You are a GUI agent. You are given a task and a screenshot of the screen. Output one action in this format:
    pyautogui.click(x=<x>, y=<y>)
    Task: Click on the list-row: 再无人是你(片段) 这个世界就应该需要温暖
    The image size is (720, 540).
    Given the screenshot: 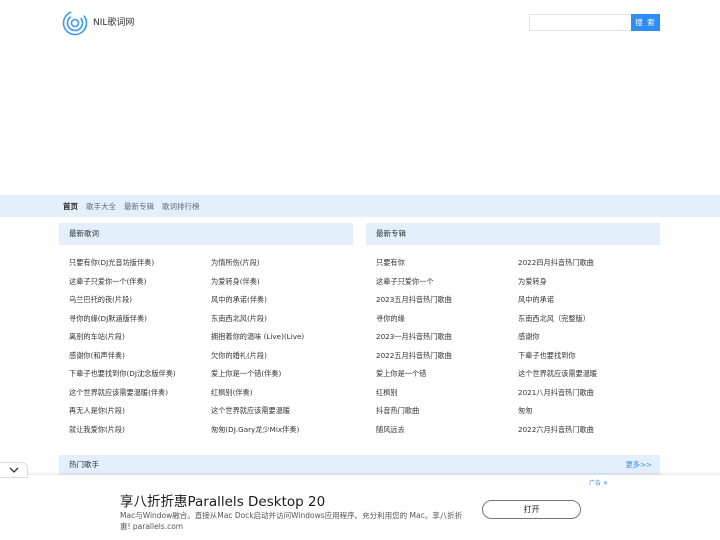 What is the action you would take?
    pyautogui.click(x=211, y=411)
    